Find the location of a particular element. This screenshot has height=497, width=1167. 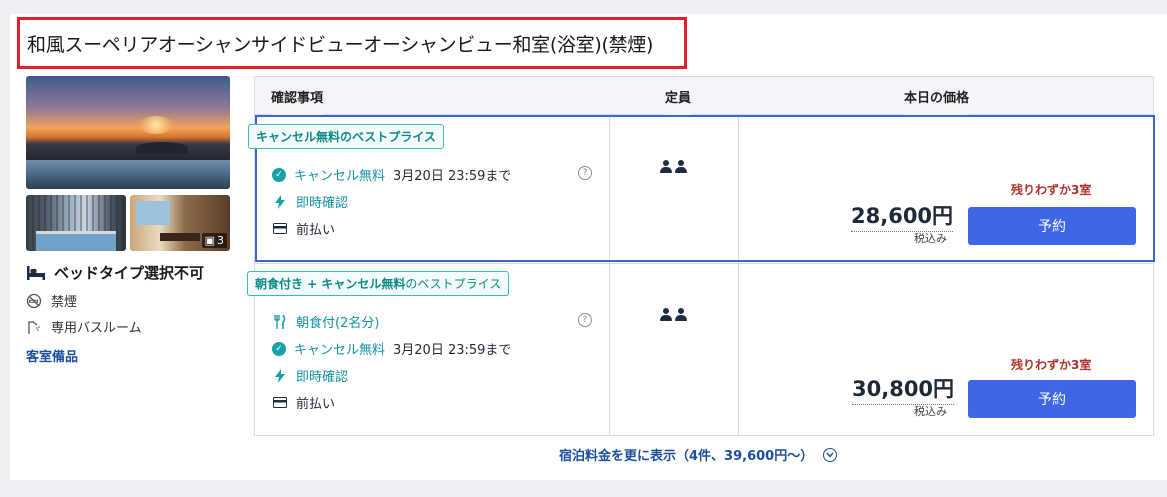

plan-1-badge: キャンセル無料のベストプライス is located at coordinates (346, 136).